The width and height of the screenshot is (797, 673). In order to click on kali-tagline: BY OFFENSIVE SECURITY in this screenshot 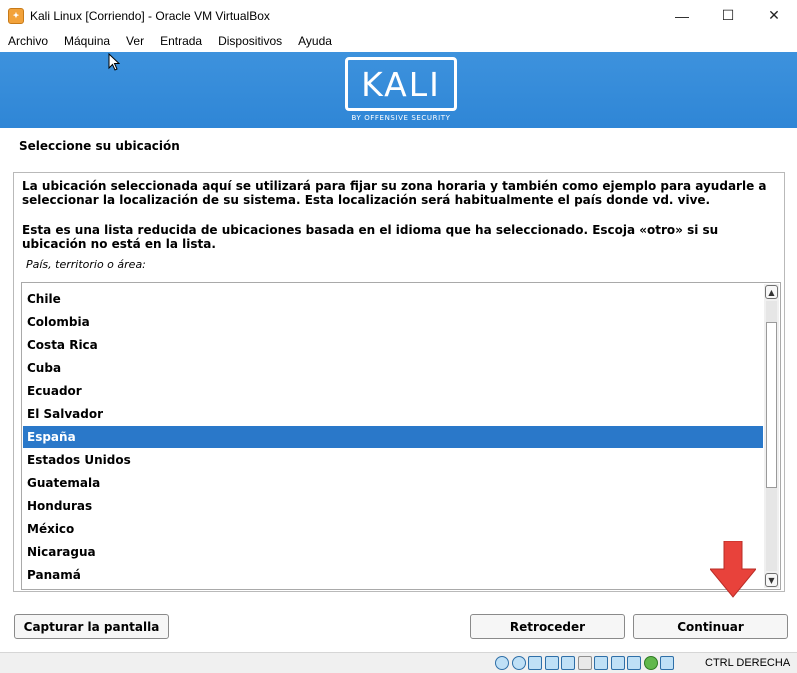, I will do `click(401, 118)`.